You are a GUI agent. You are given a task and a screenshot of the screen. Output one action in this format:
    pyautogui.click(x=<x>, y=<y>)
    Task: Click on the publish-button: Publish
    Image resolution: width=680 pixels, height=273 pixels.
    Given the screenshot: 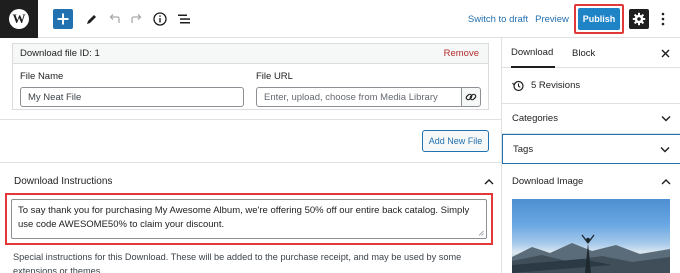 What is the action you would take?
    pyautogui.click(x=599, y=19)
    